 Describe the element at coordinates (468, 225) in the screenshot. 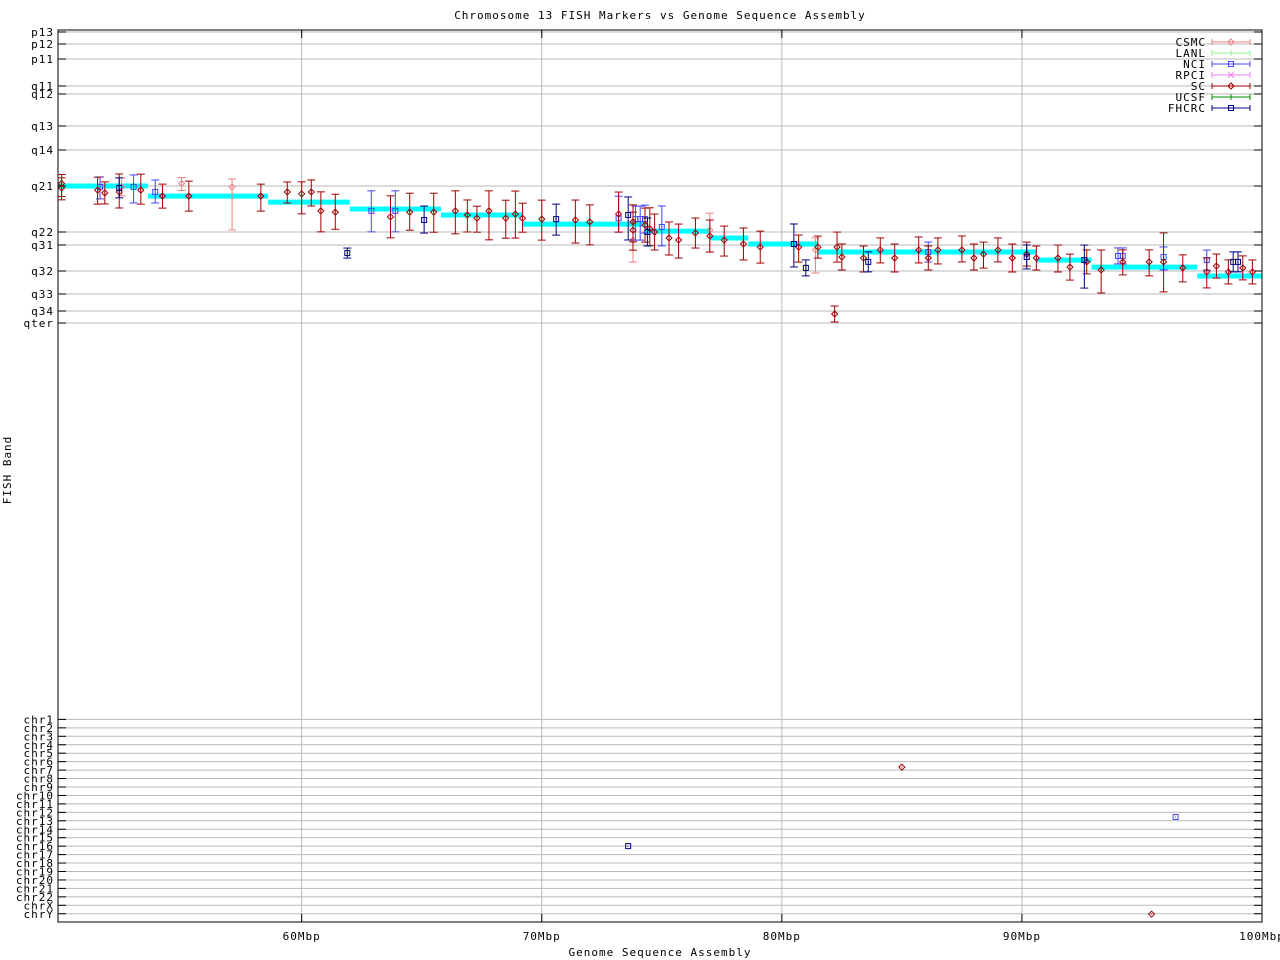

I see `series-CSMC` at that location.